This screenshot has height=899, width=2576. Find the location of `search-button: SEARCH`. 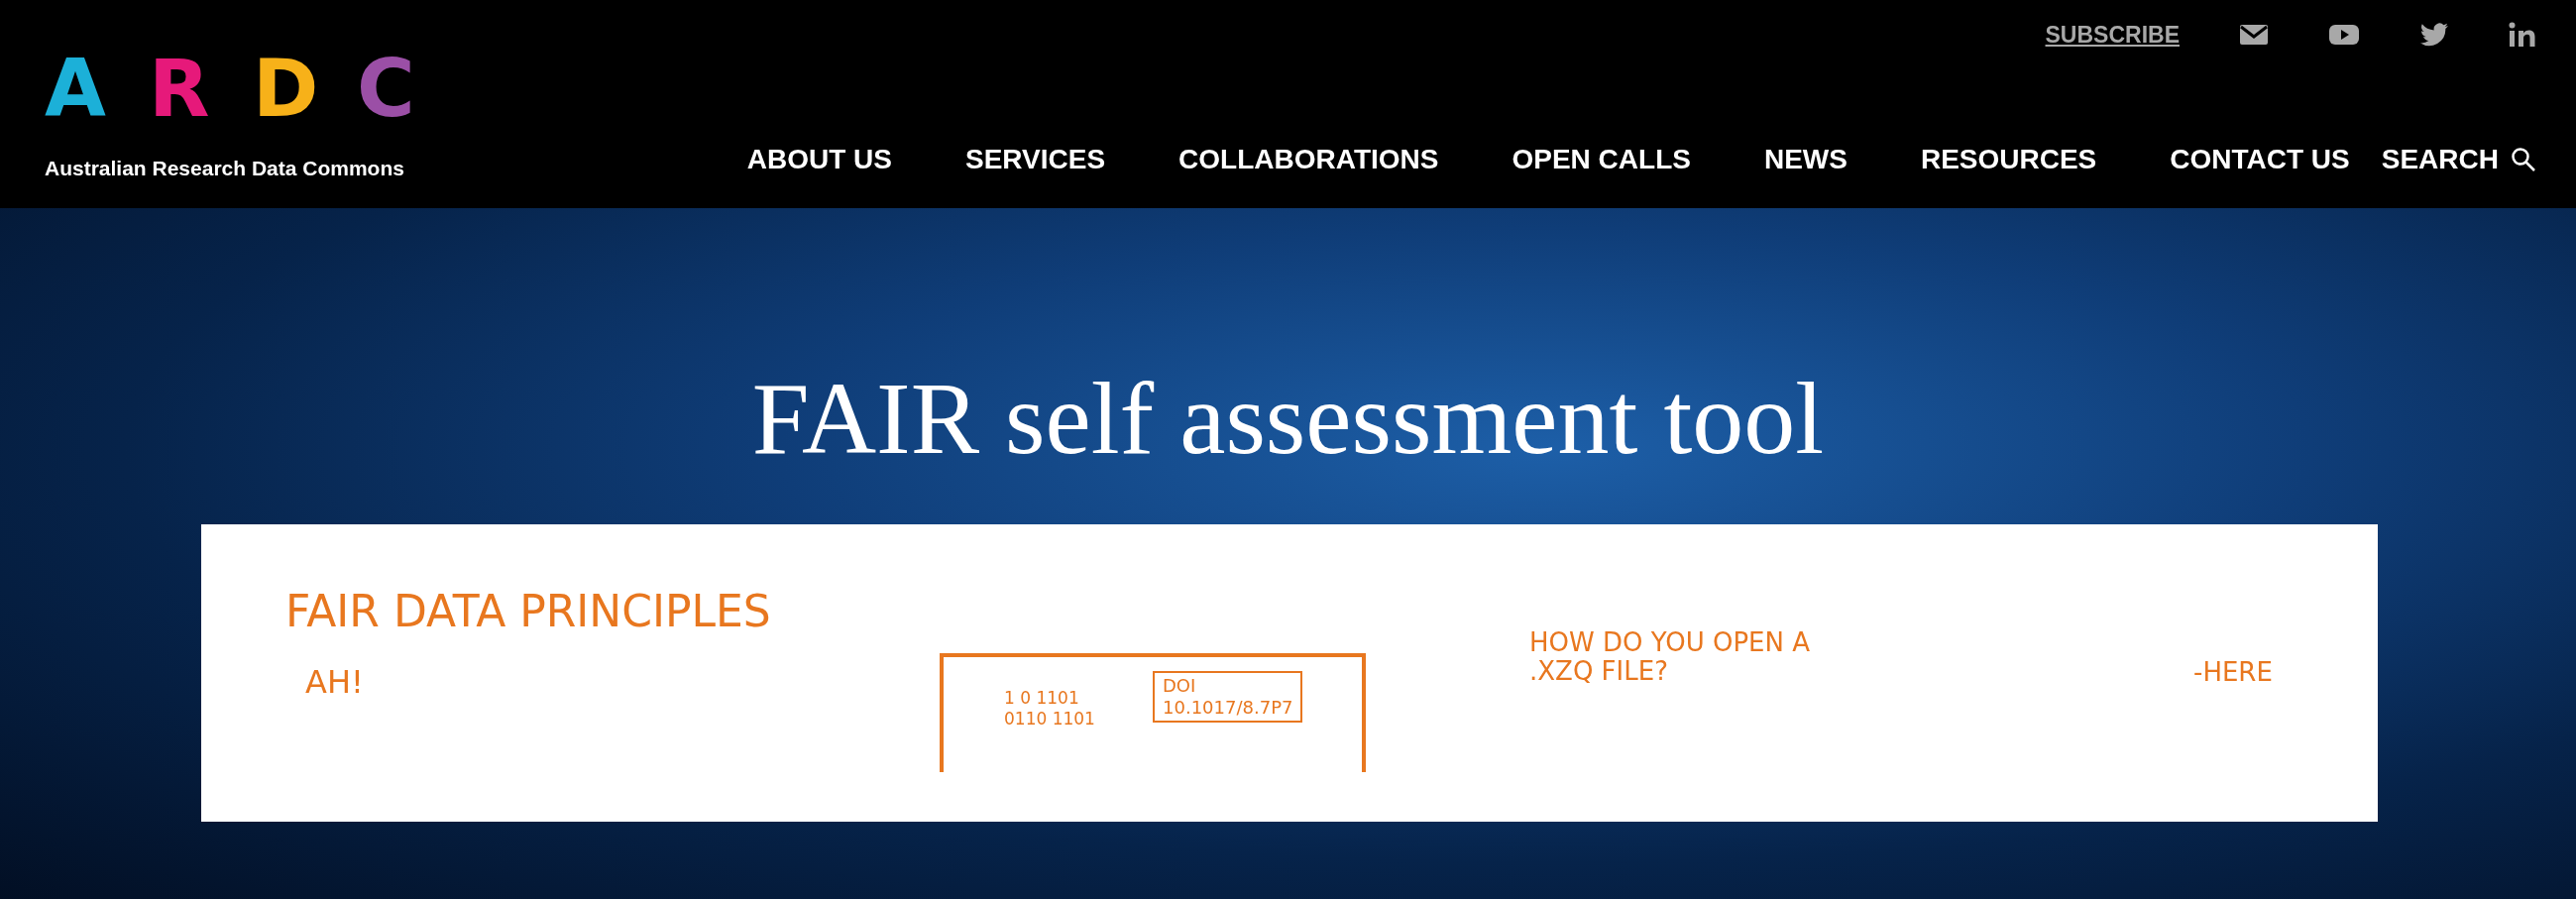

search-button: SEARCH is located at coordinates (2440, 159).